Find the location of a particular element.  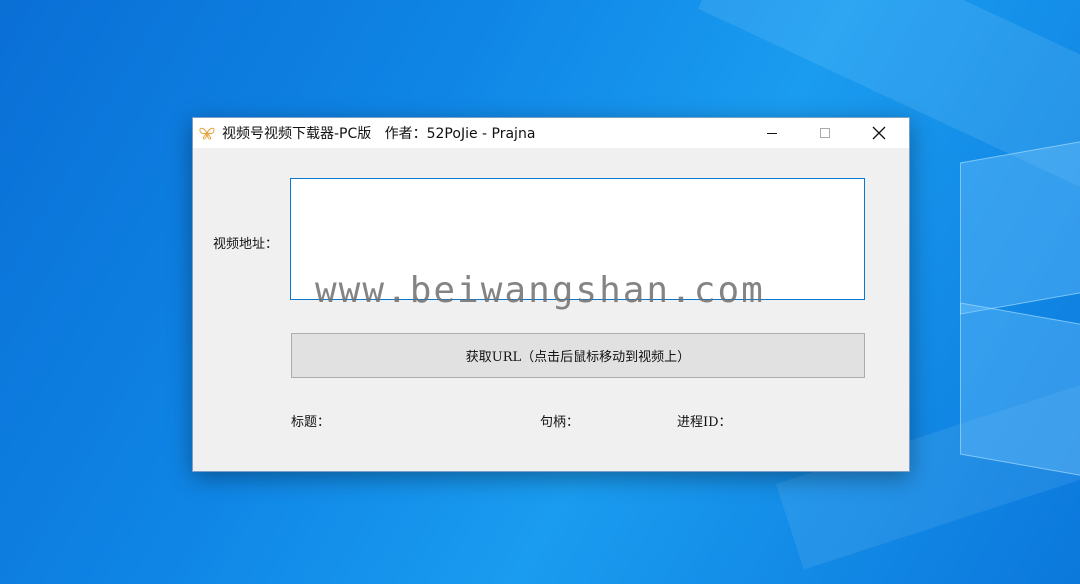

windows-logo is located at coordinates (990, 310).